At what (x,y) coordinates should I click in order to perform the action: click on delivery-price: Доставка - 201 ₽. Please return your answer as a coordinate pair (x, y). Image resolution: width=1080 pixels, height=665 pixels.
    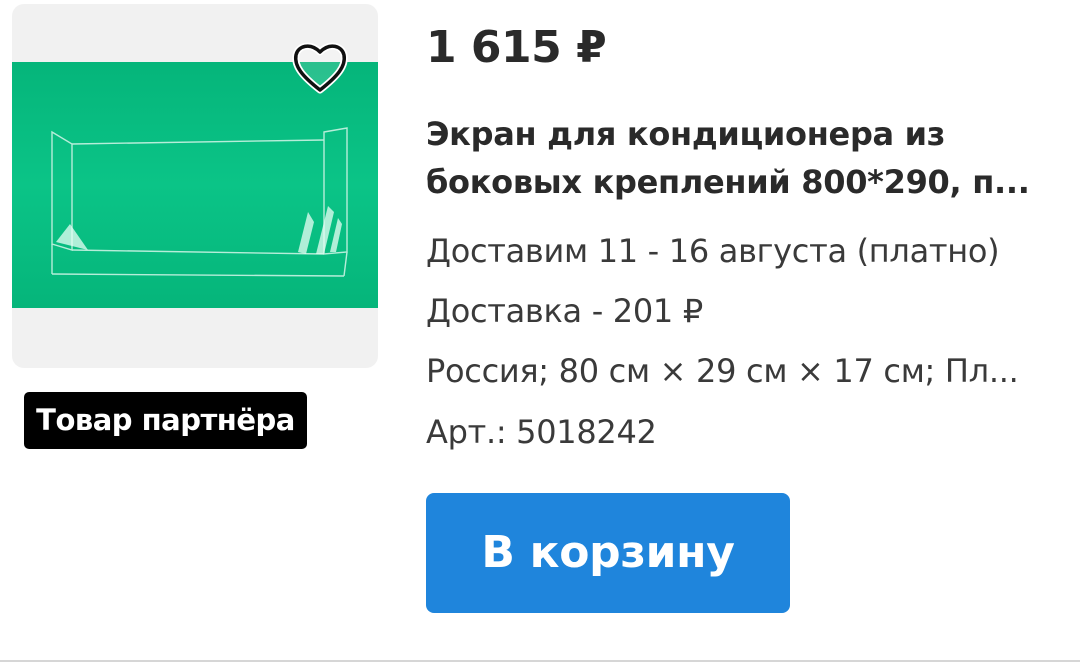
    Looking at the image, I should click on (564, 311).